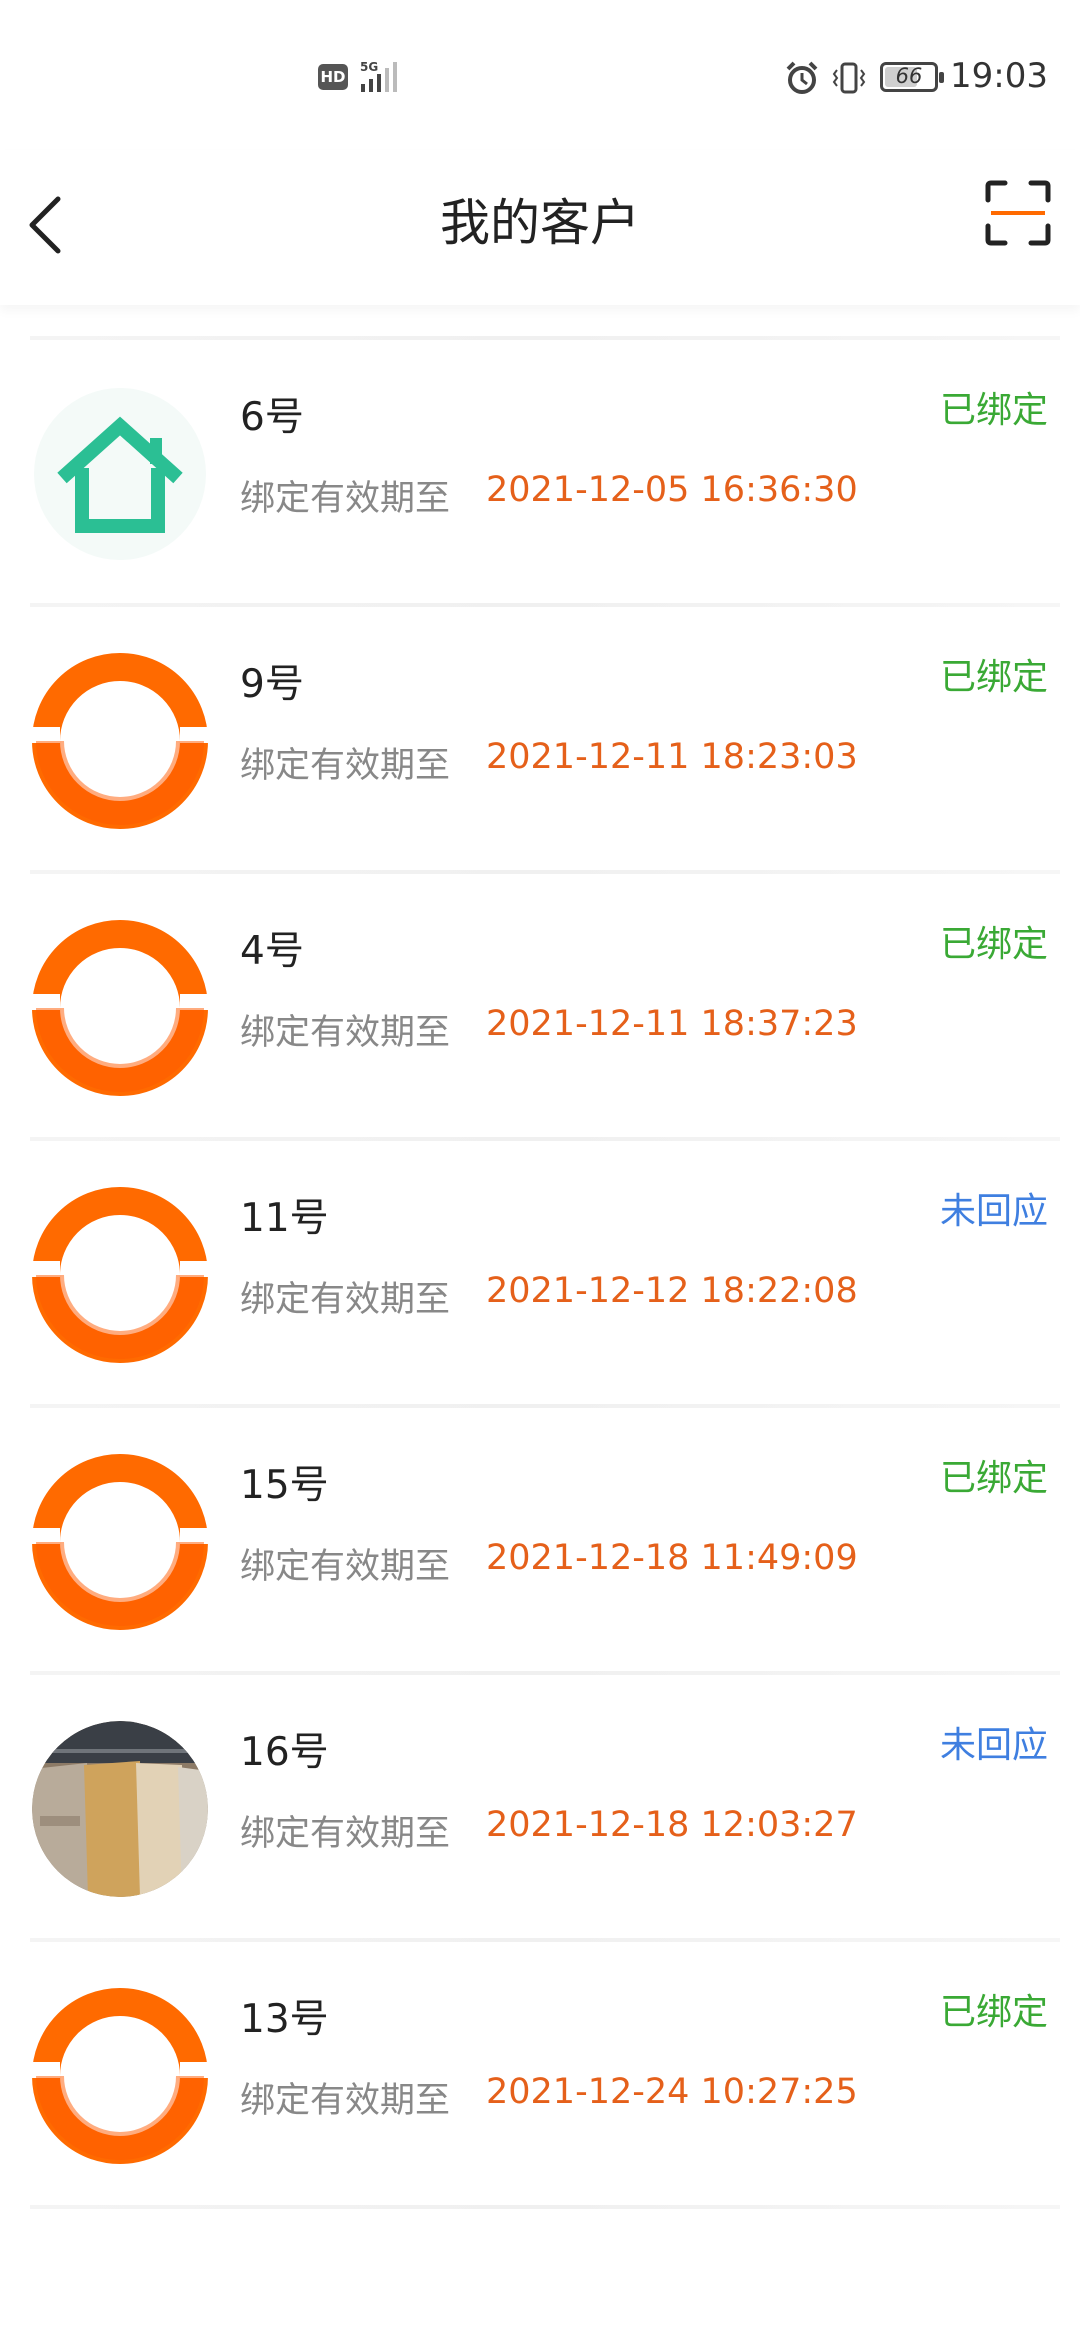  What do you see at coordinates (672, 1024) in the screenshot?
I see `expiry-date: 2021-12-11 18:37:23` at bounding box center [672, 1024].